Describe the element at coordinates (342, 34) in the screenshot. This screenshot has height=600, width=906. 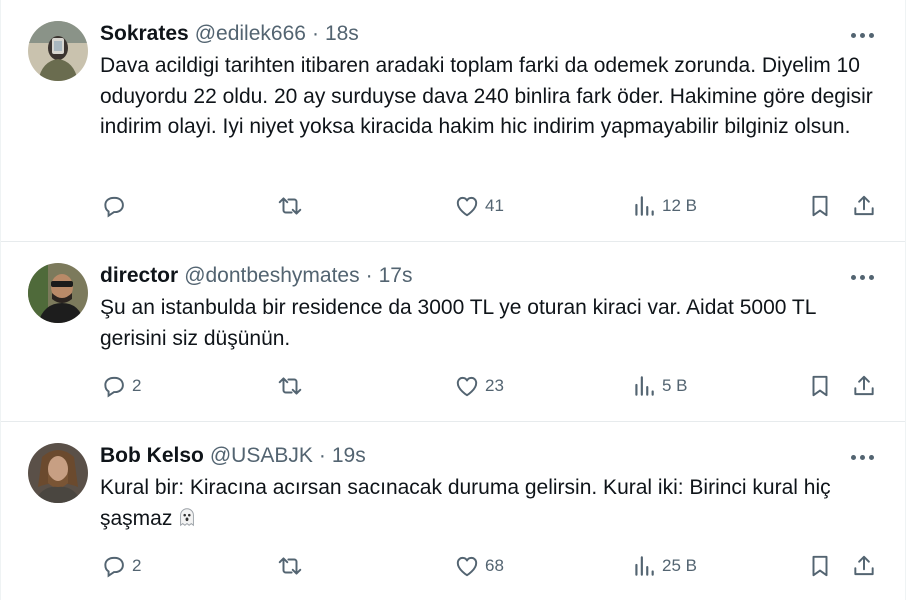
I see `timestamp: 18s` at that location.